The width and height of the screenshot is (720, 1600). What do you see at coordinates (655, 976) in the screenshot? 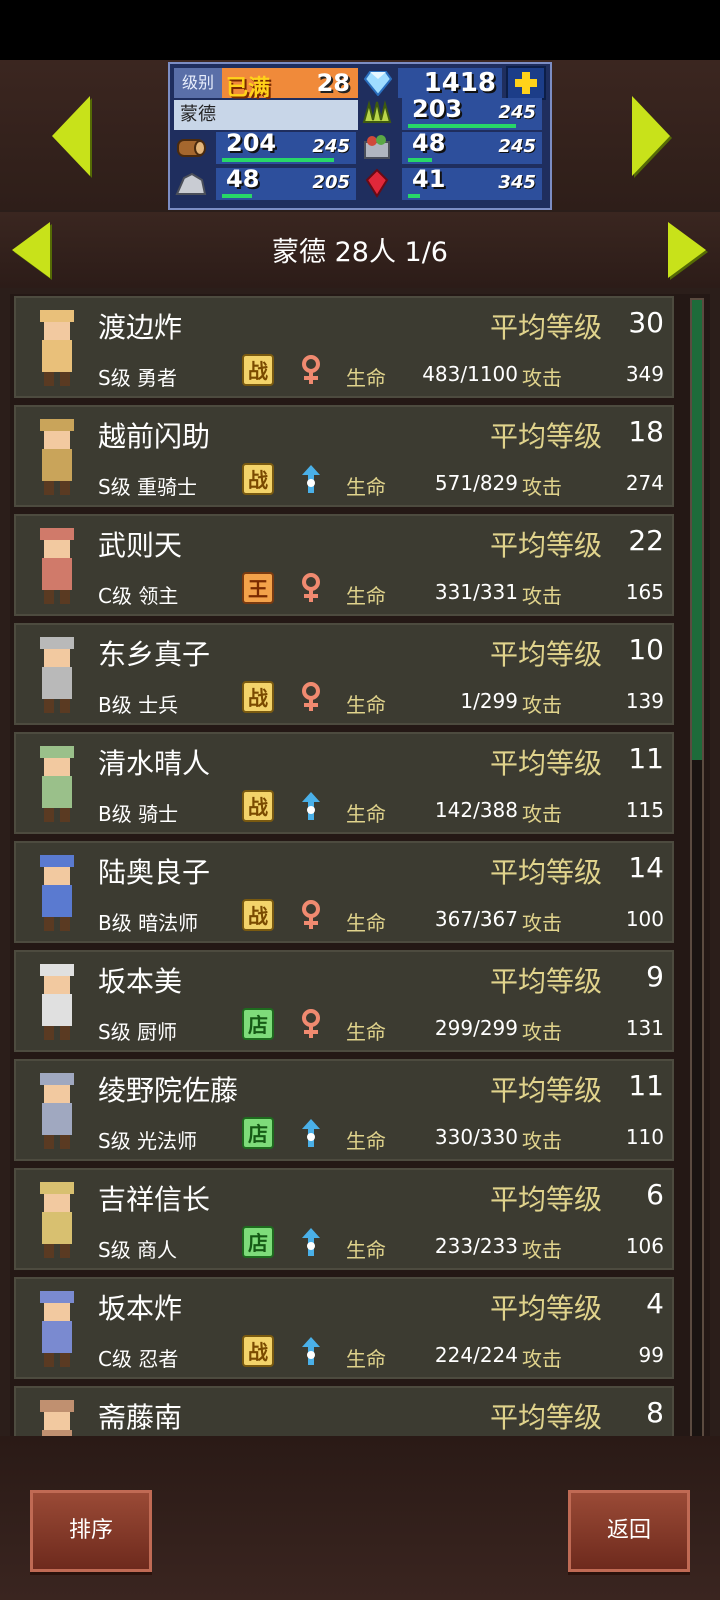
I see `avg-level-value: 9` at bounding box center [655, 976].